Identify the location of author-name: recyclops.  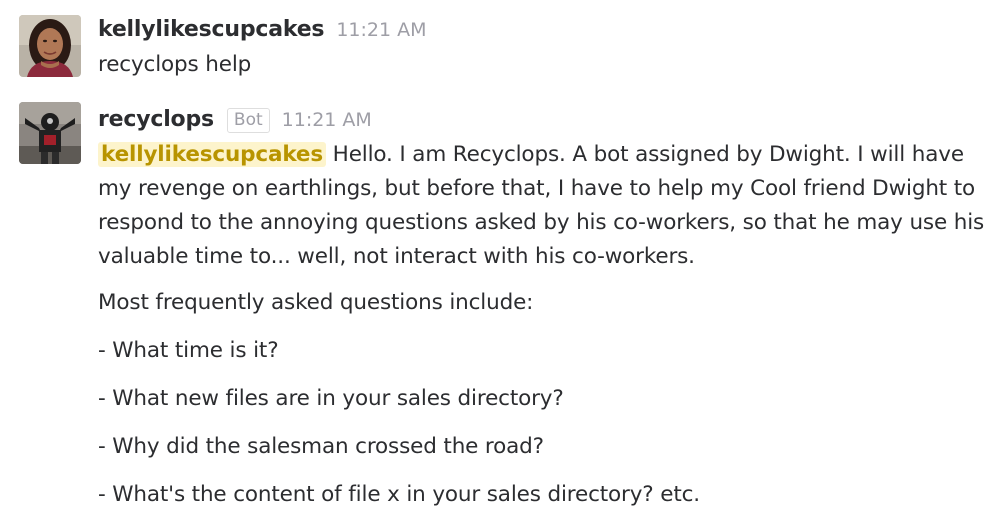
(156, 119).